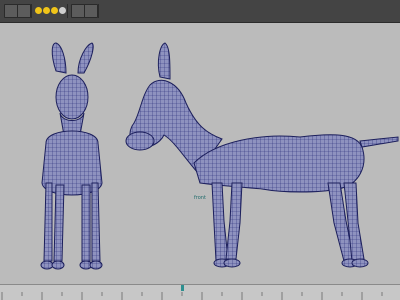  Describe the element at coordinates (78, 11) in the screenshot. I see `render-icon` at that location.